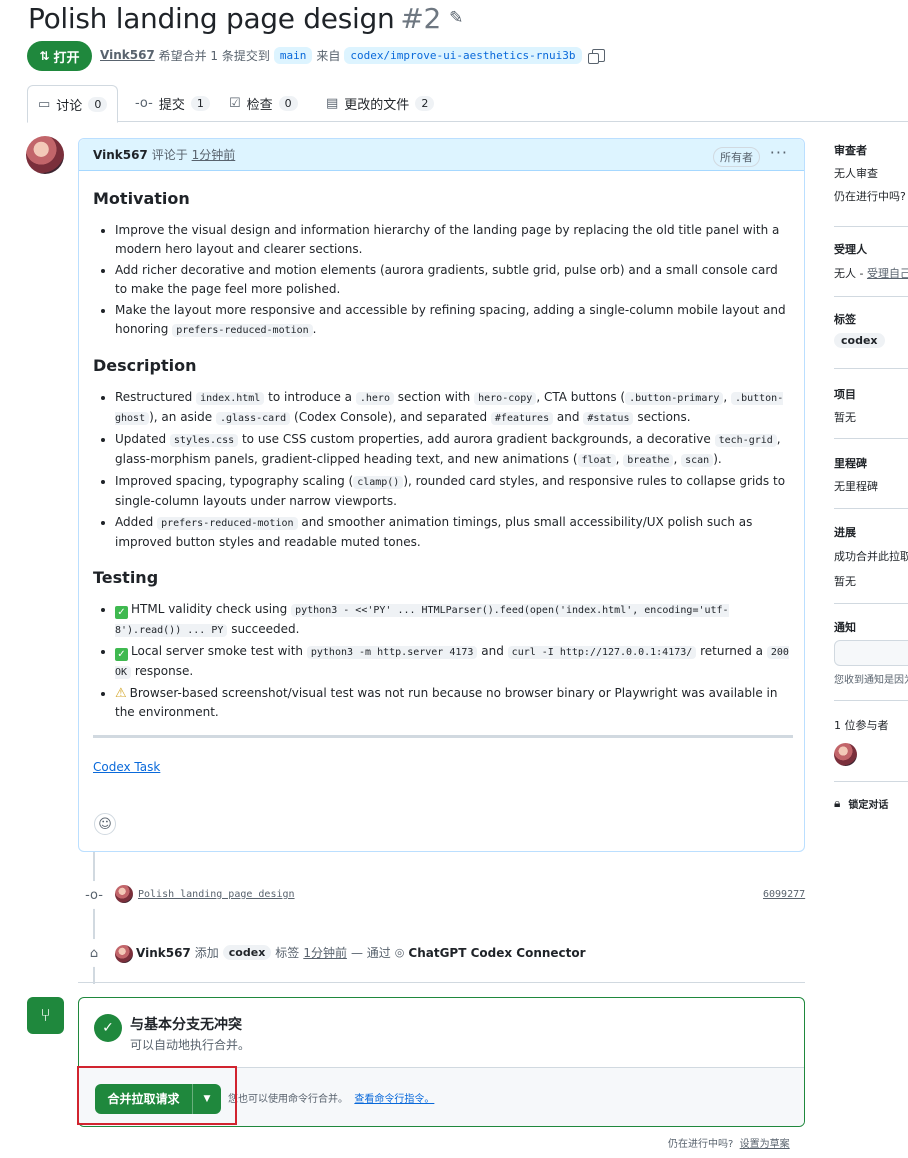  What do you see at coordinates (845, 319) in the screenshot?
I see `labels-heading: 标签` at bounding box center [845, 319].